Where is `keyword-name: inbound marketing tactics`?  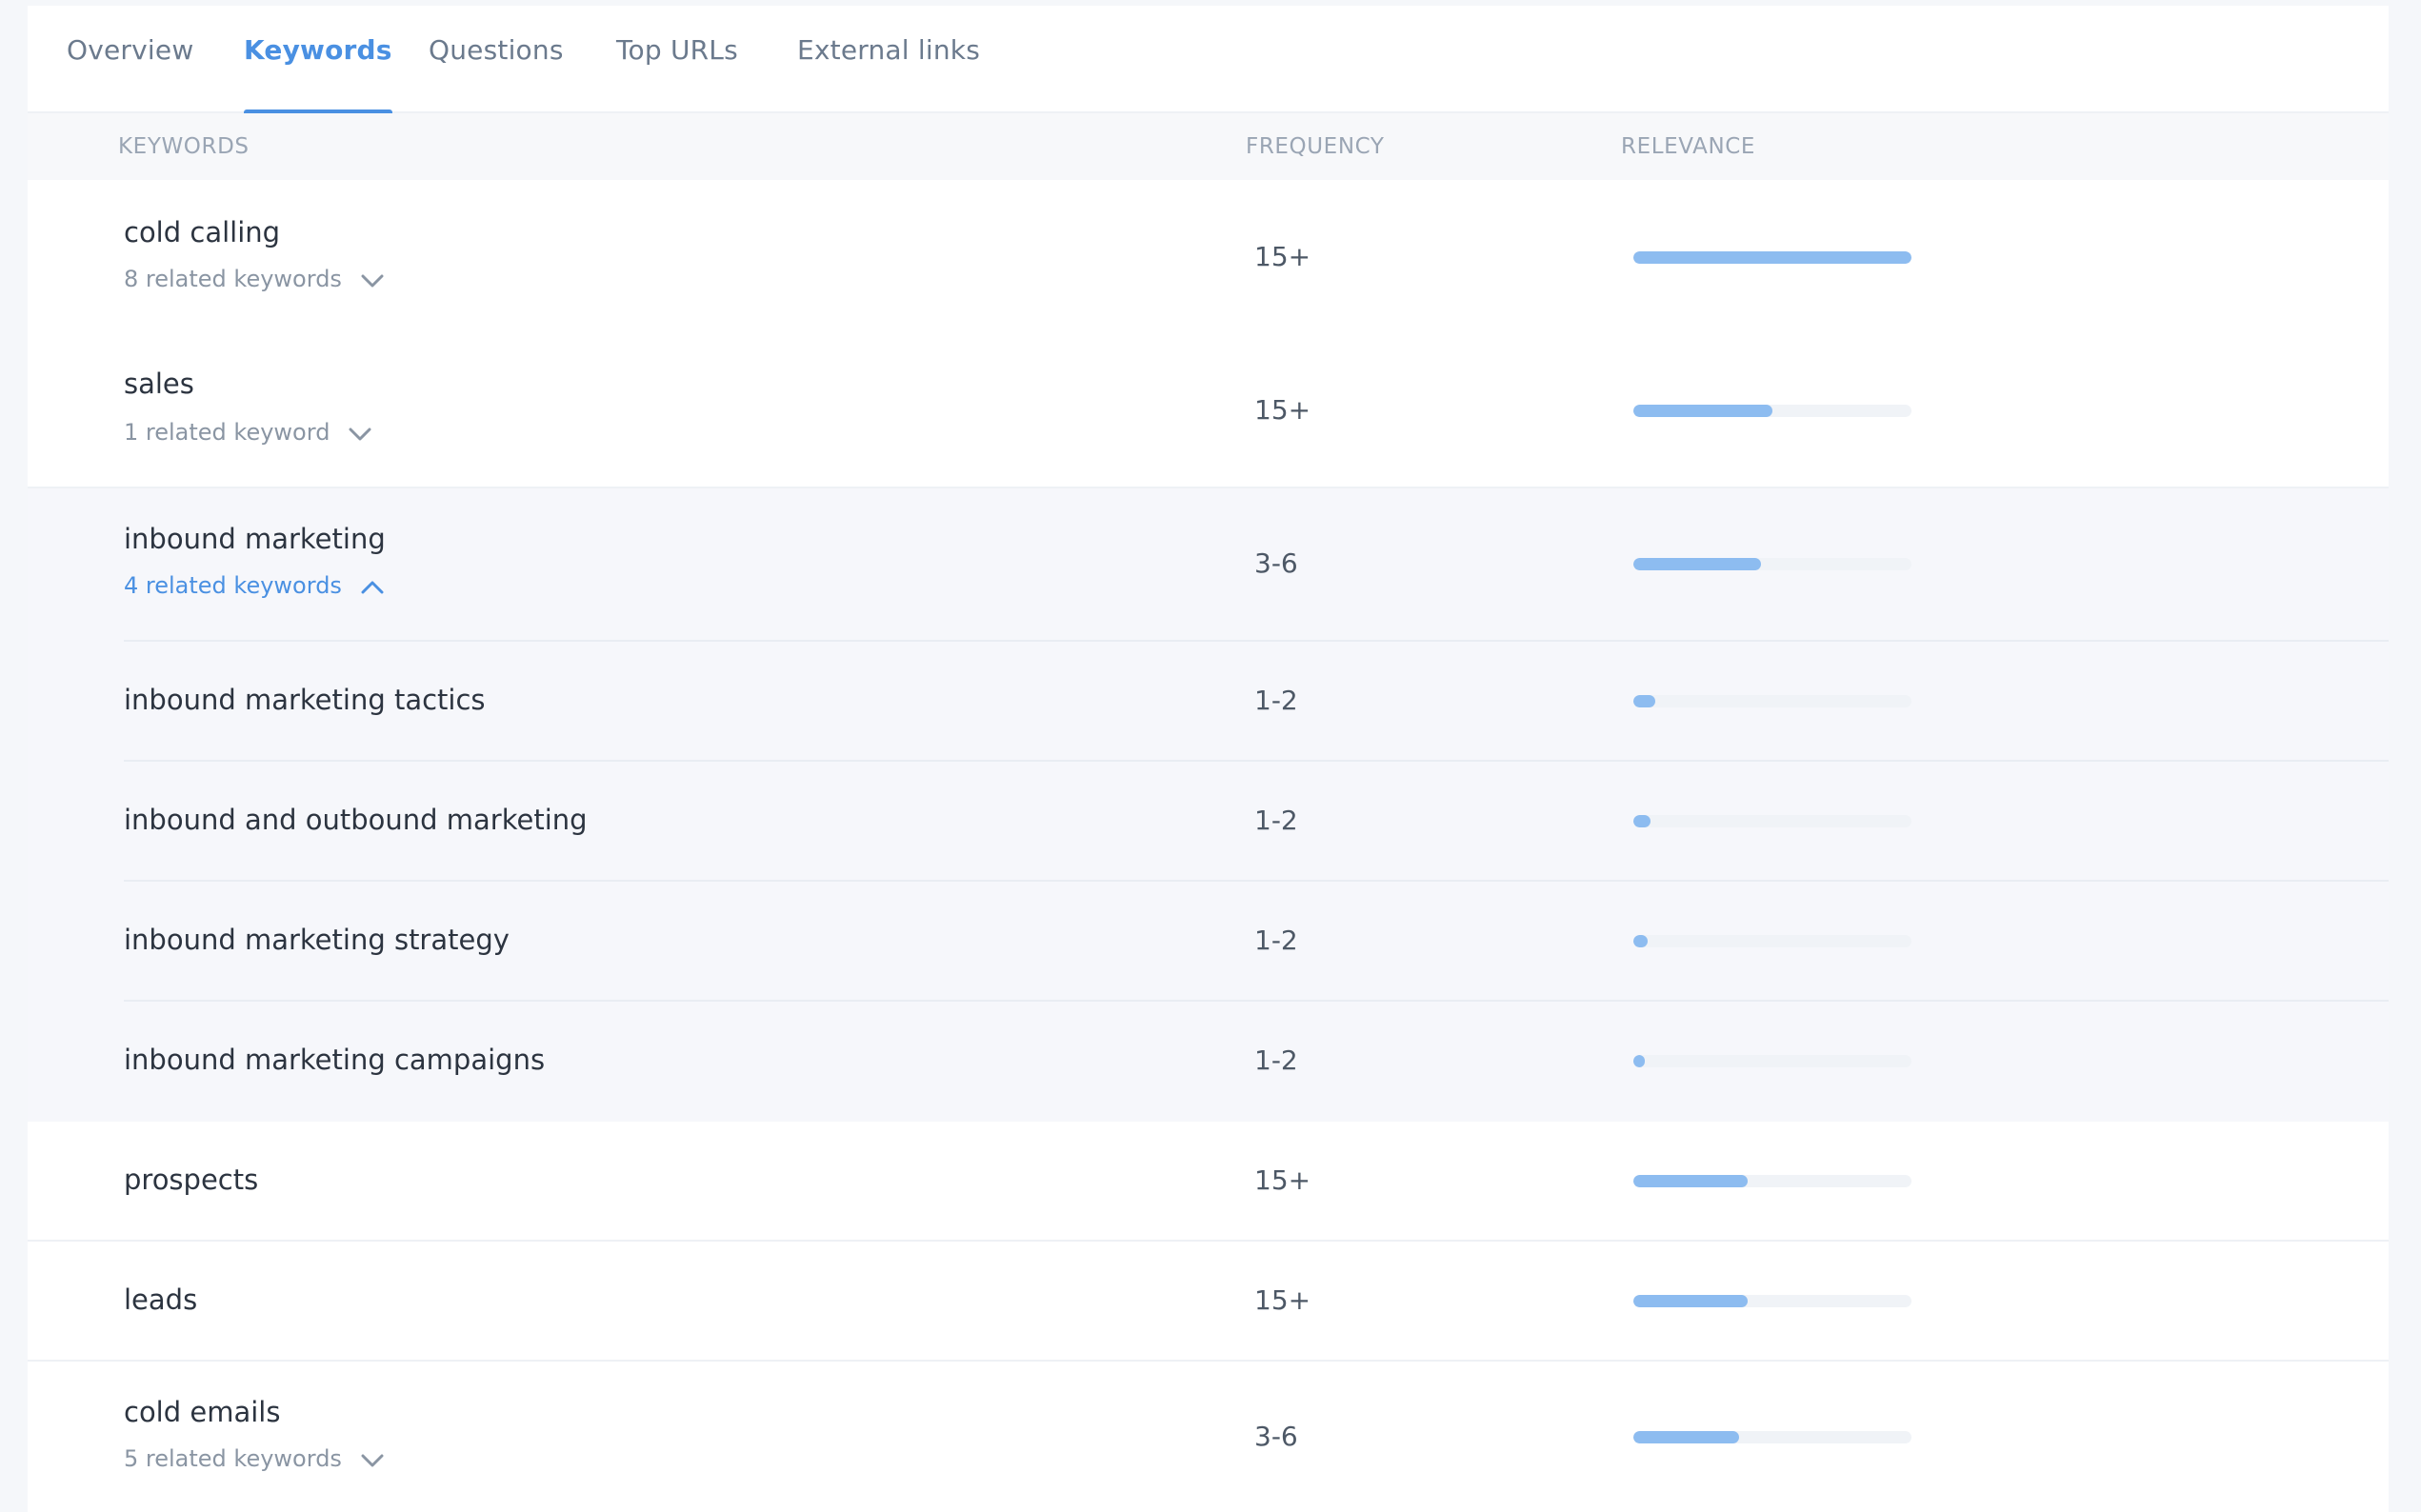
keyword-name: inbound marketing tactics is located at coordinates (305, 700).